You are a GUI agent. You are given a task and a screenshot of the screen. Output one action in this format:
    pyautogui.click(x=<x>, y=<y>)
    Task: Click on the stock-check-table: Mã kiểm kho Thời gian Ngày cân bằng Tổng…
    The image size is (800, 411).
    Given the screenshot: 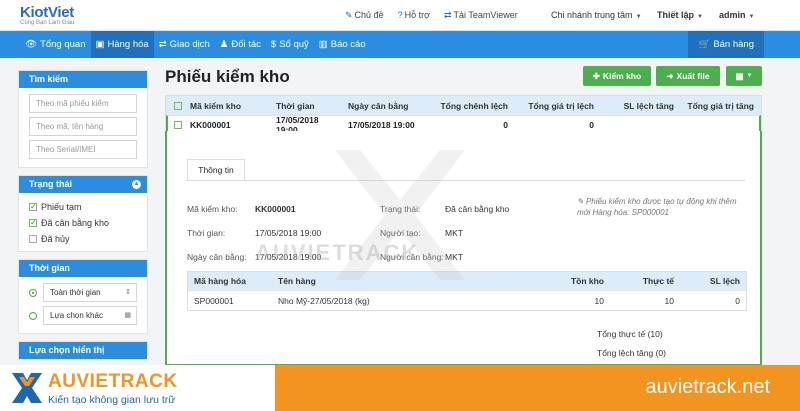 What is the action you would take?
    pyautogui.click(x=463, y=115)
    